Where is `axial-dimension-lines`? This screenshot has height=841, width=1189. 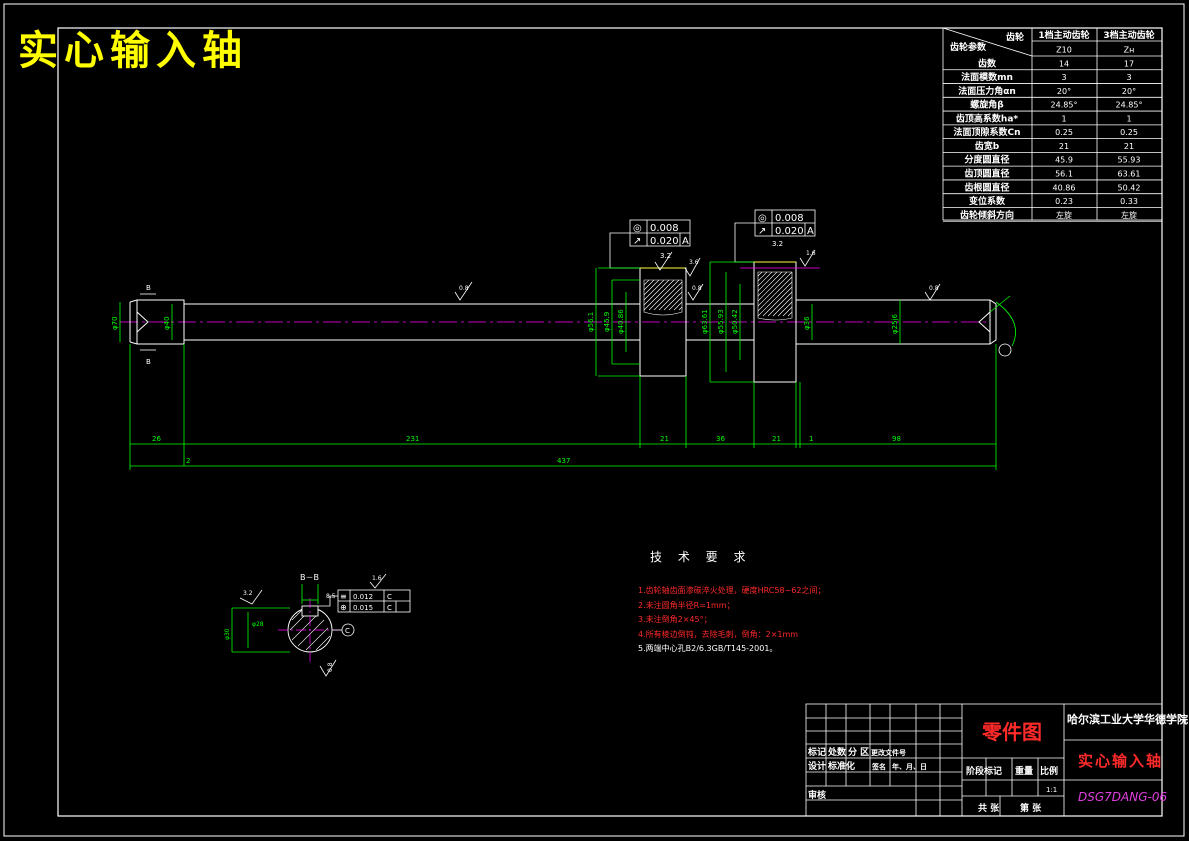 axial-dimension-lines is located at coordinates (563, 407).